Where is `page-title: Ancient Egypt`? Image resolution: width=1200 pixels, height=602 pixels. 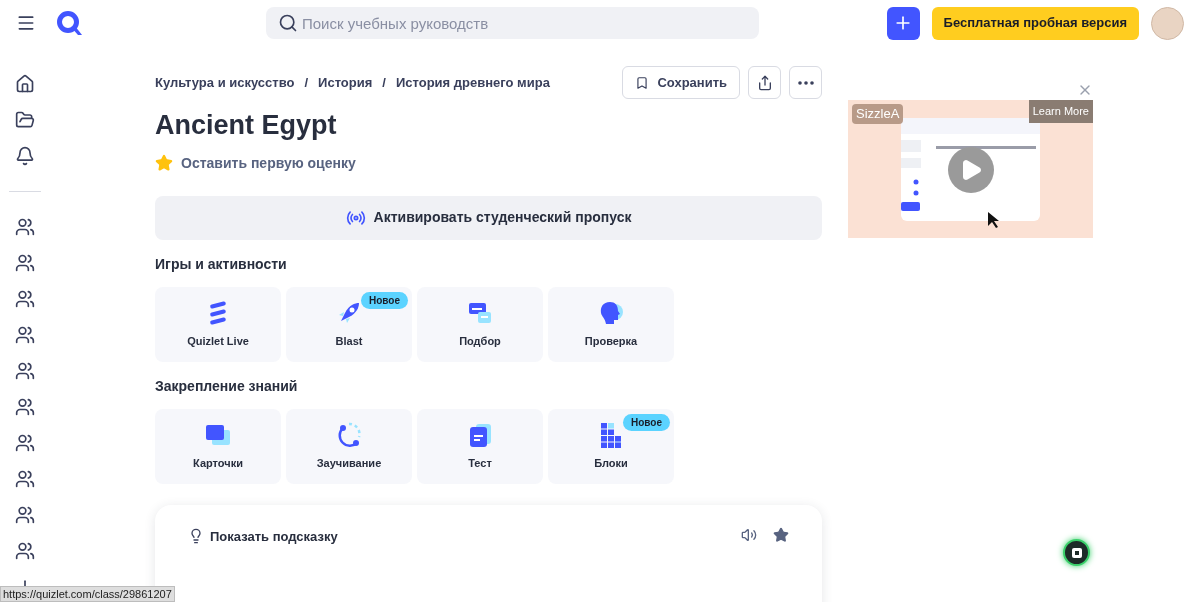
page-title: Ancient Egypt is located at coordinates (246, 125).